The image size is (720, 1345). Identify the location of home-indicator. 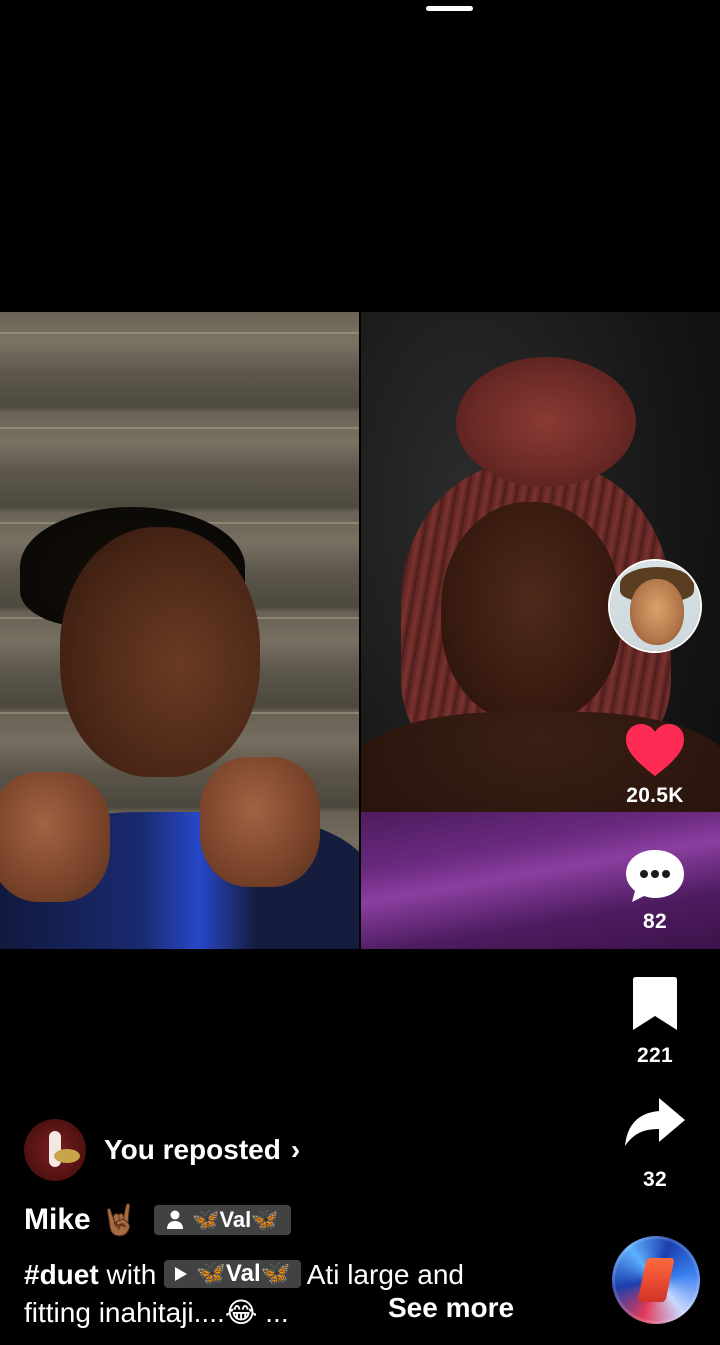
(449, 8).